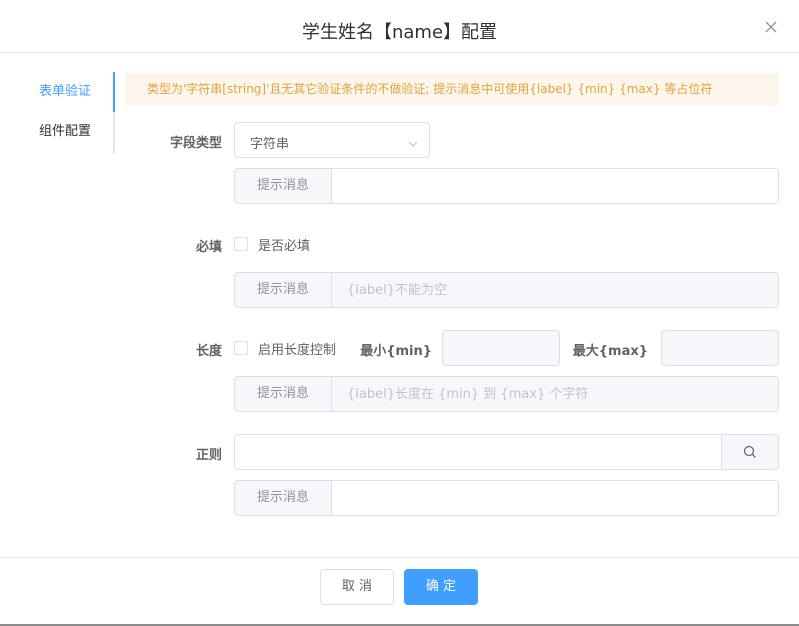 This screenshot has height=626, width=799. I want to click on min-label: 最小{min}, so click(396, 351).